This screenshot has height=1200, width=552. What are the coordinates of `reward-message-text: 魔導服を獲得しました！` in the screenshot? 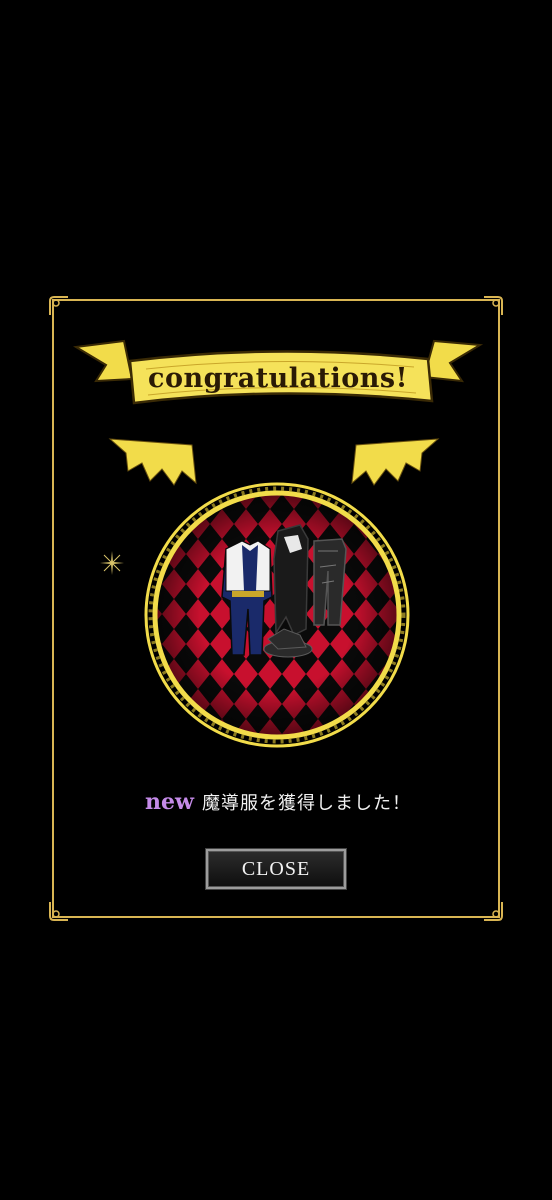 It's located at (306, 803).